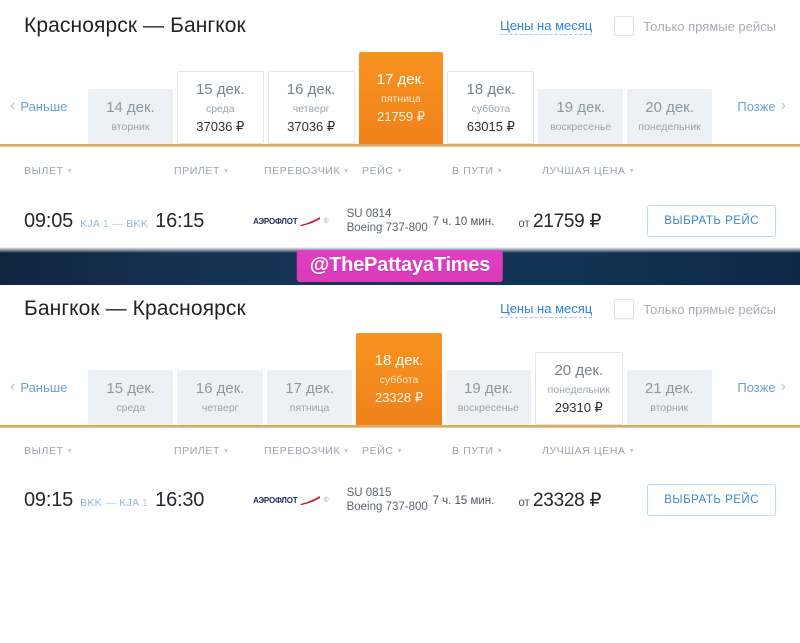 The width and height of the screenshot is (800, 643). I want to click on price-cell-outbound: от 21759 ₽, so click(582, 221).